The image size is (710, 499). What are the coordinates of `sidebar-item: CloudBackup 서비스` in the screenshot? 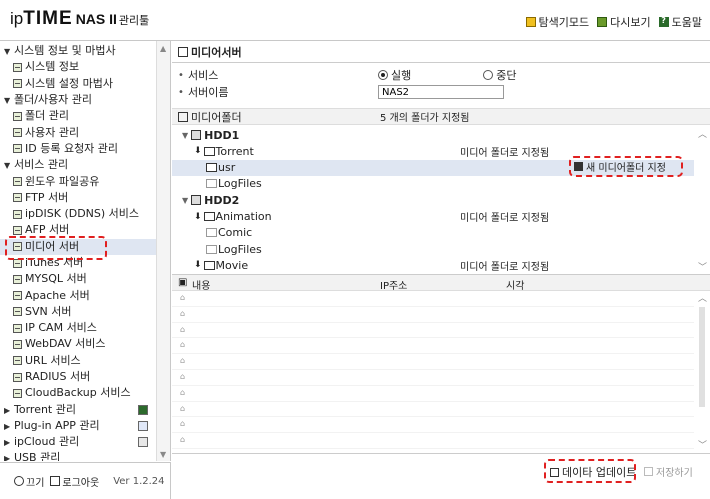 It's located at (78, 393).